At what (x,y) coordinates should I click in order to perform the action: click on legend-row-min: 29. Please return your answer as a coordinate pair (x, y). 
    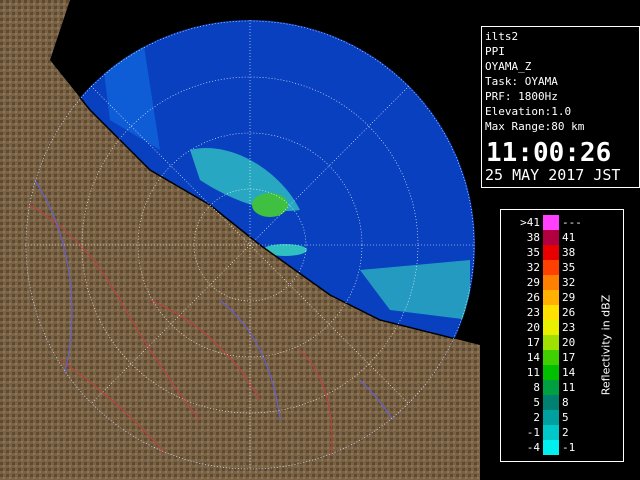
    Looking at the image, I should click on (533, 282).